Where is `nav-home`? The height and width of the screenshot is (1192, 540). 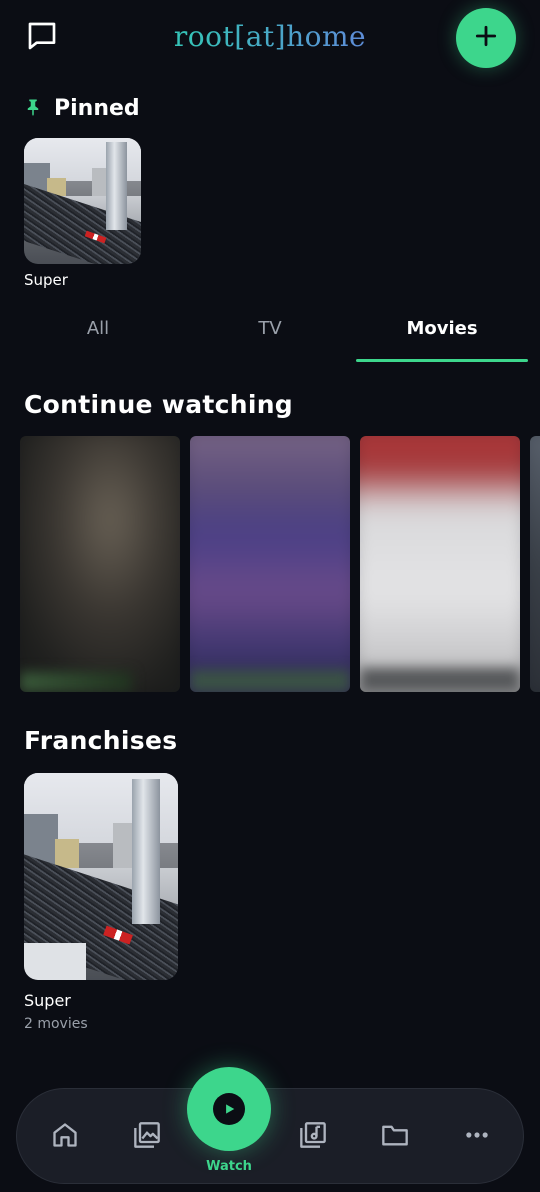 nav-home is located at coordinates (65, 1137).